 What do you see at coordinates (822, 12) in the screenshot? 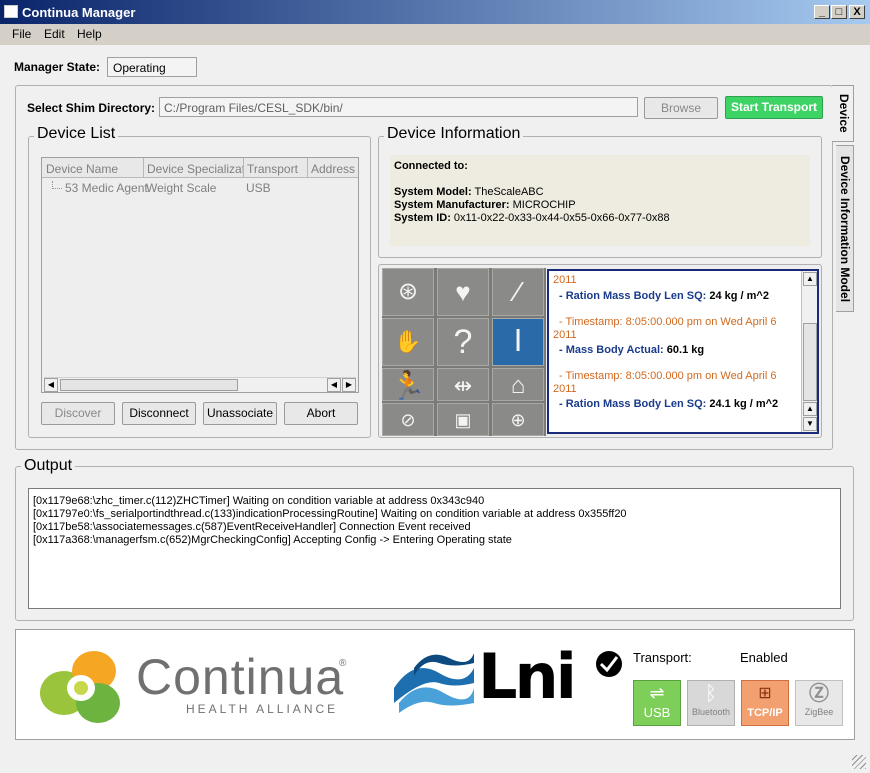
I see `minimize-button: _` at bounding box center [822, 12].